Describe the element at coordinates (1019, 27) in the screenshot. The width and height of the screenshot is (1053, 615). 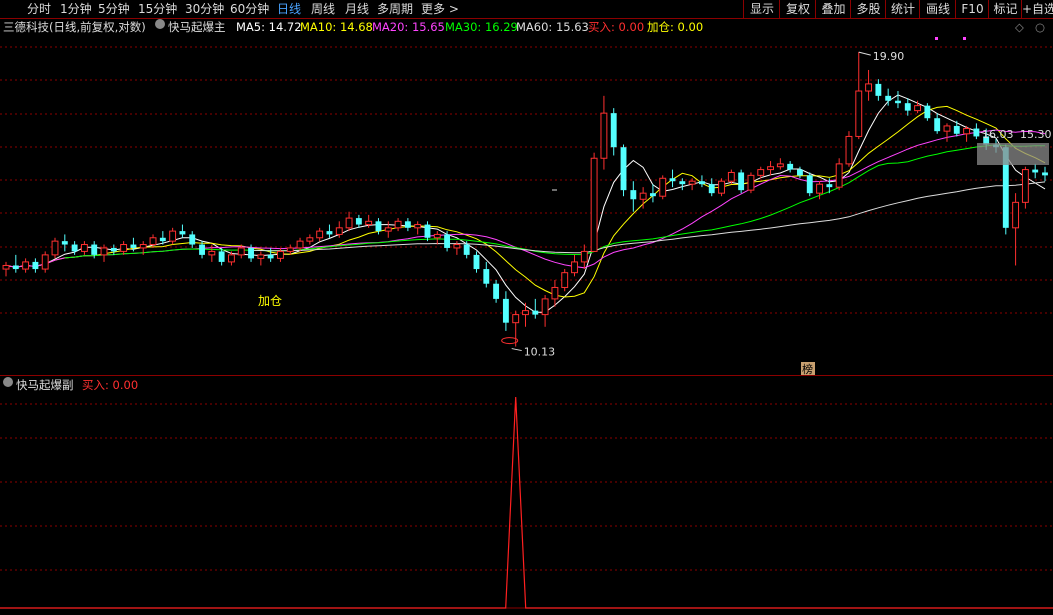
I see `diamond-icon: ◇` at that location.